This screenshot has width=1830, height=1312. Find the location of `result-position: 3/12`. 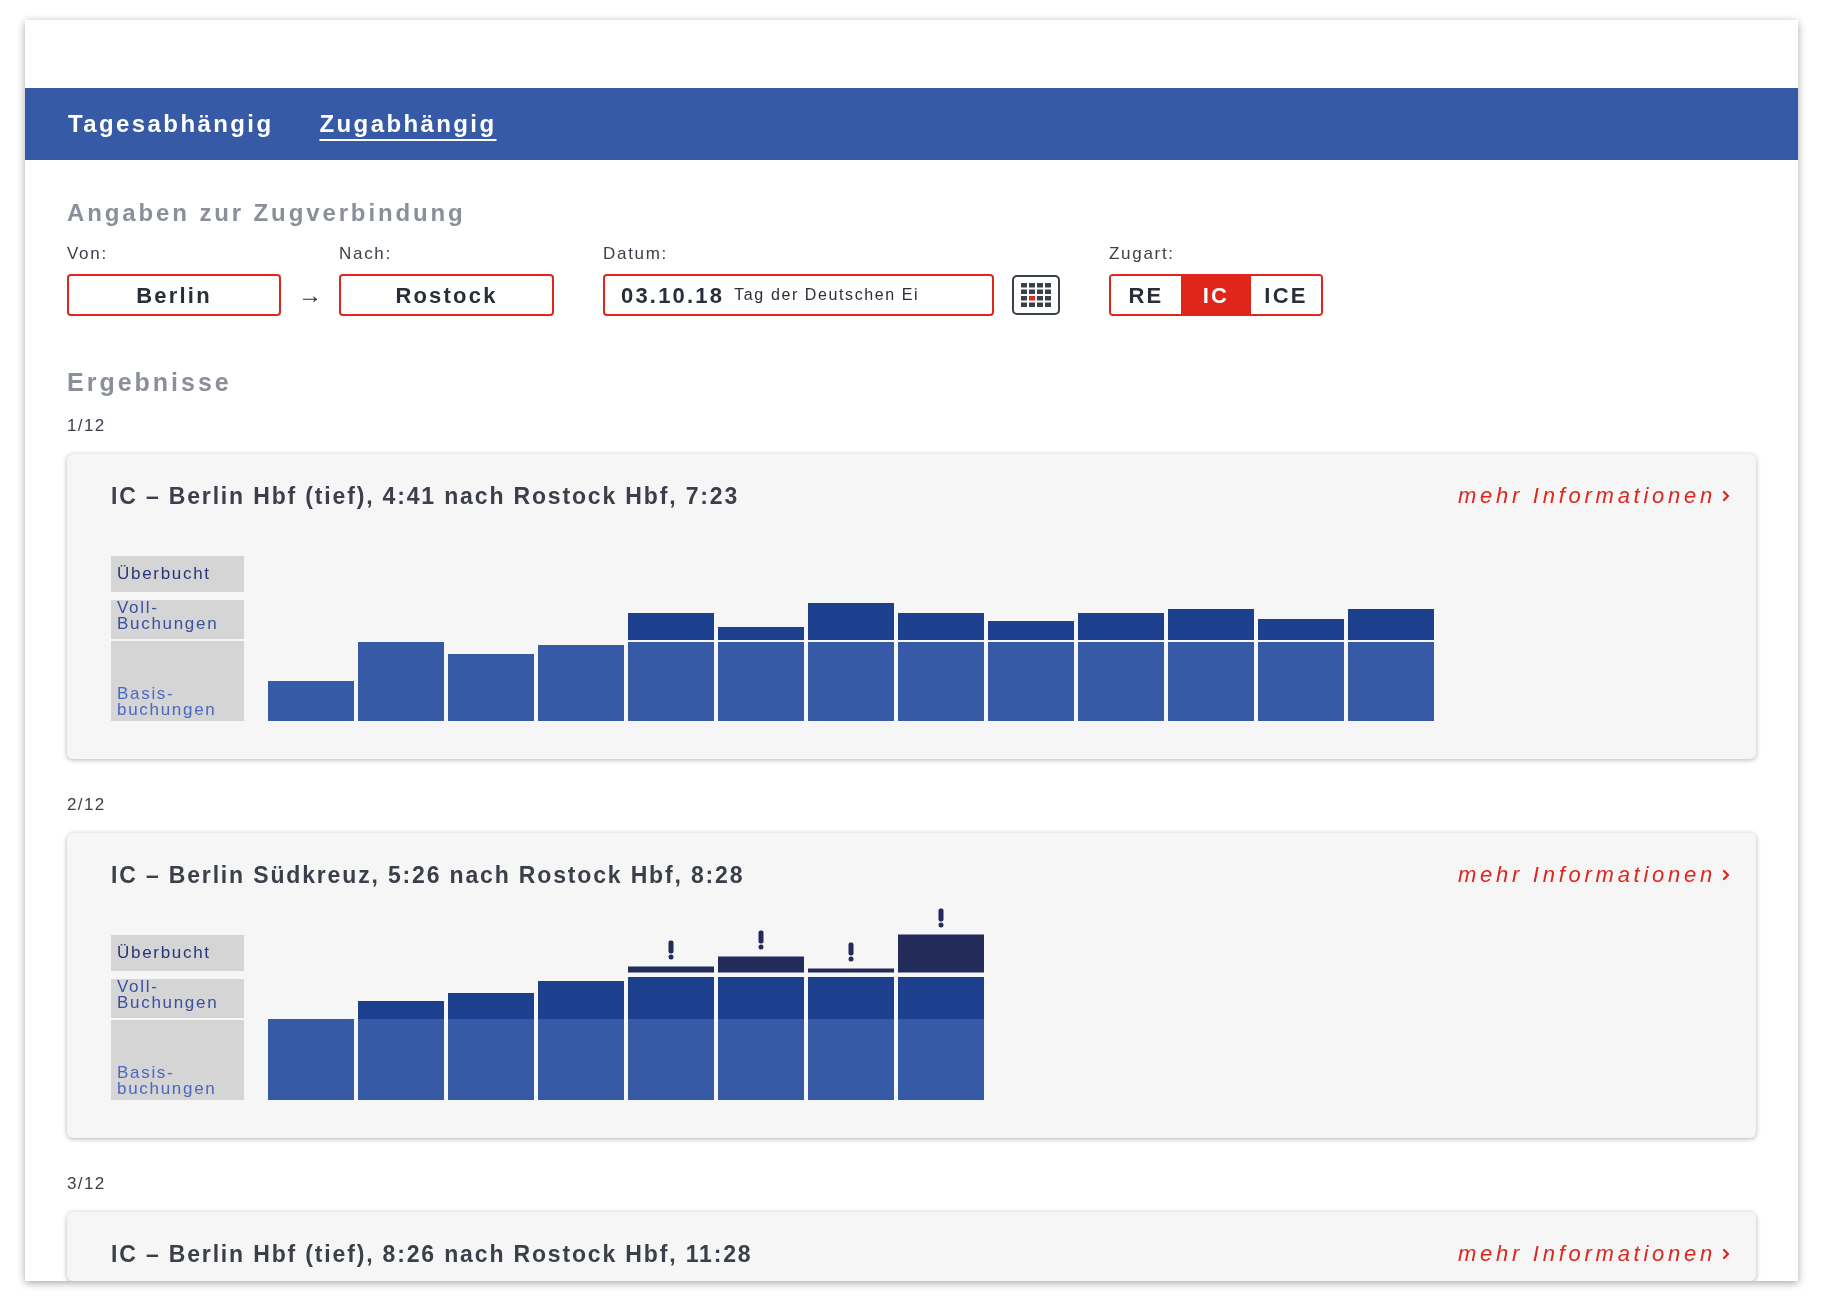

result-position: 3/12 is located at coordinates (86, 1184).